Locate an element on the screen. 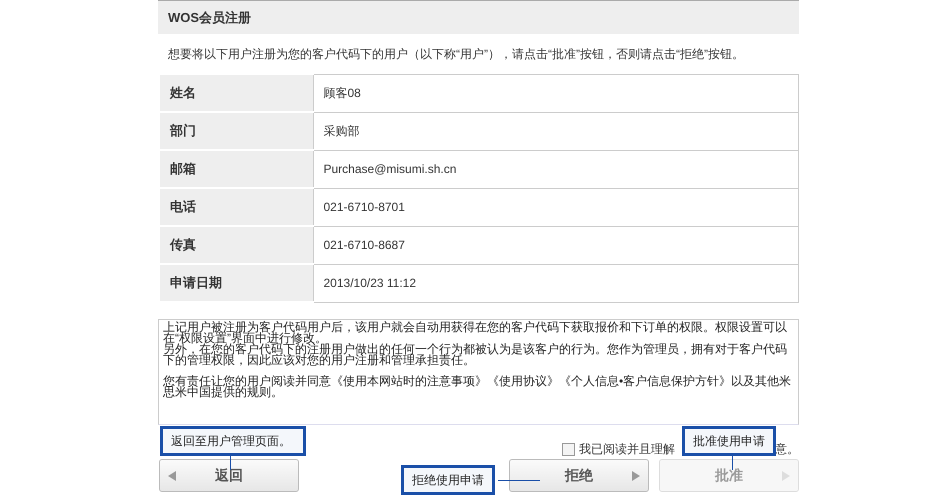 The height and width of the screenshot is (498, 950). field-label: 姓名 is located at coordinates (236, 93).